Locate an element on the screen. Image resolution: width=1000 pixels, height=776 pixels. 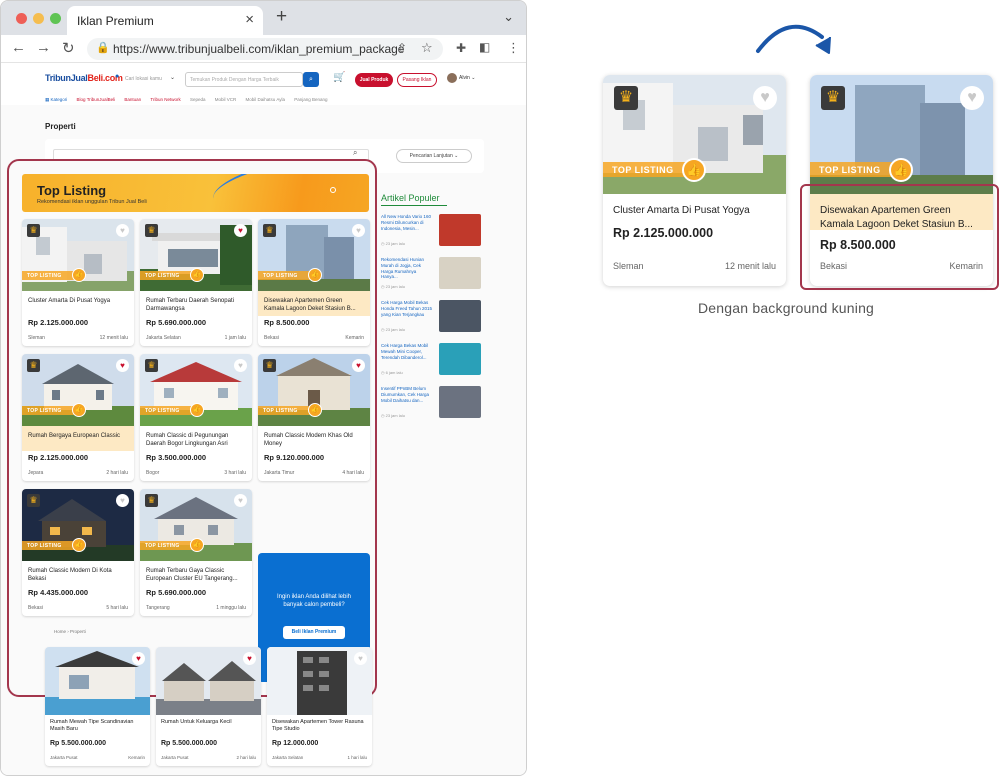
subnav-link: Mobil VCR is located at coordinates (226, 99).